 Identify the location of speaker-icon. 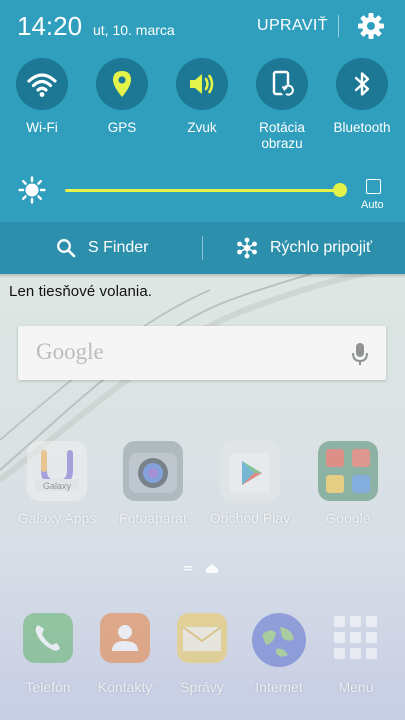
(202, 84).